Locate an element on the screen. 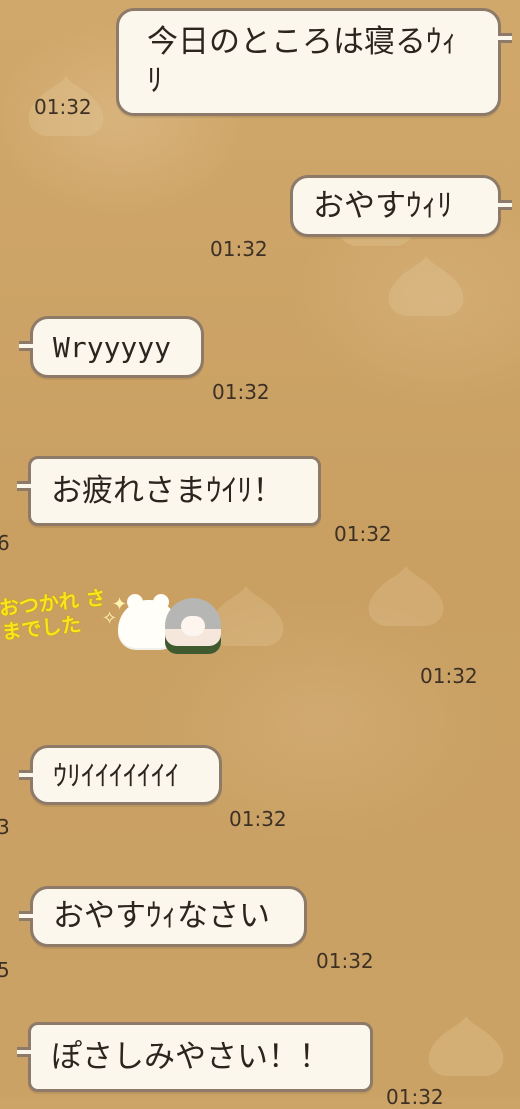 The height and width of the screenshot is (1109, 520). message-bubble: Wryyyyy is located at coordinates (111, 347).